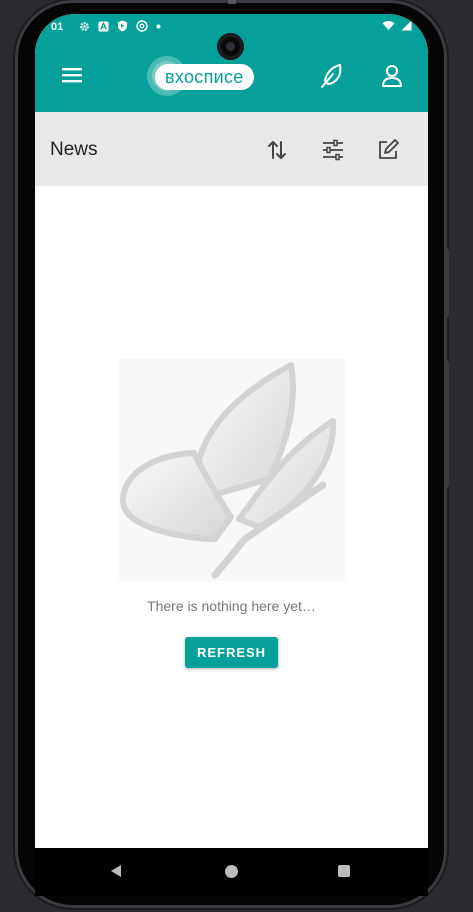 This screenshot has height=912, width=473. Describe the element at coordinates (57, 27) in the screenshot. I see `status-time: 01` at that location.